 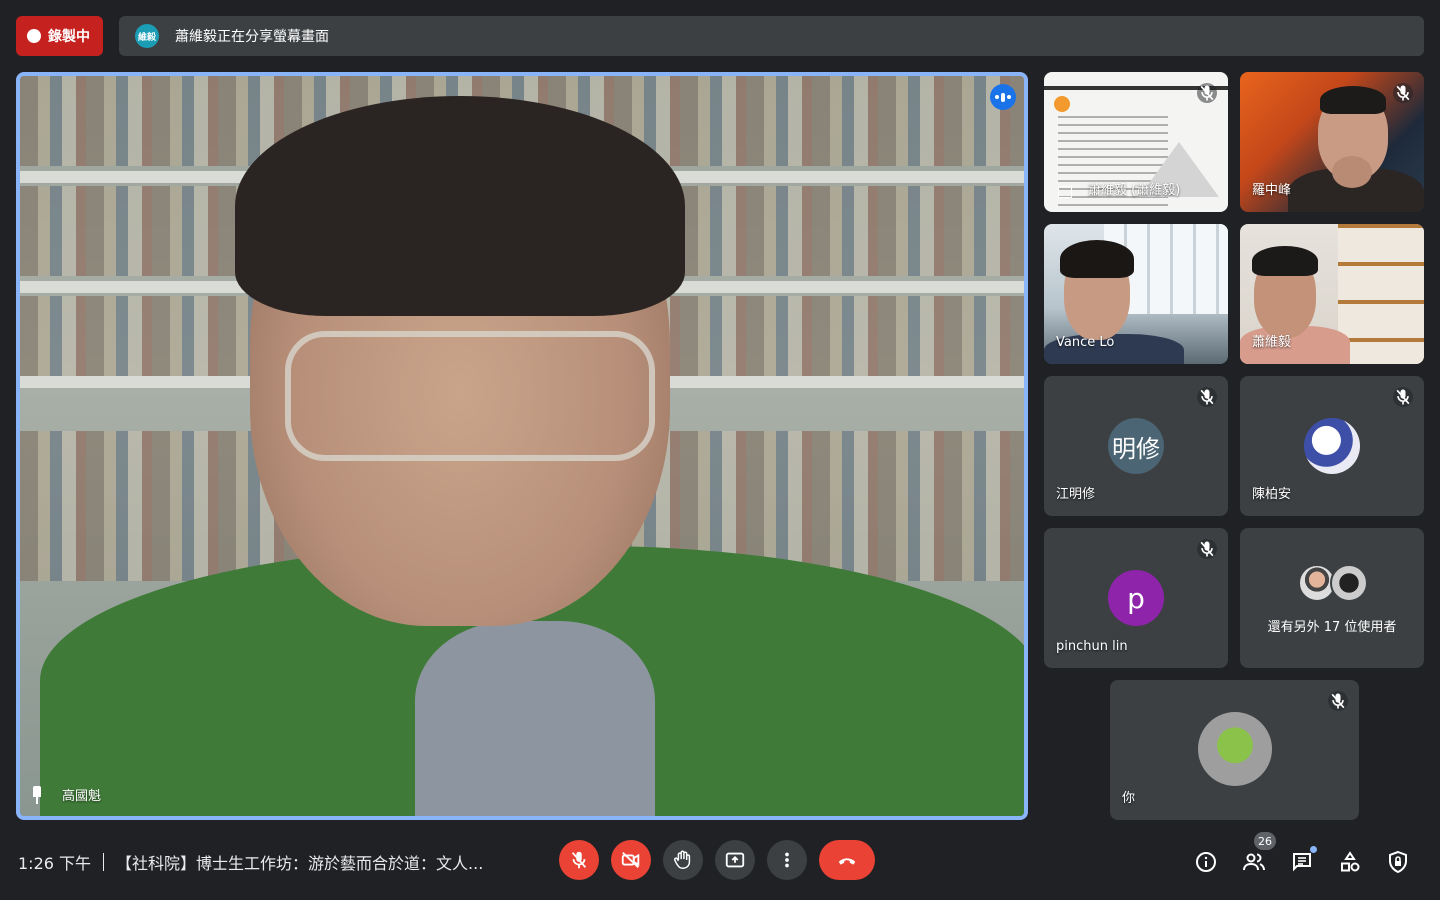 I want to click on current-time: 1:26 下午, so click(x=55, y=863).